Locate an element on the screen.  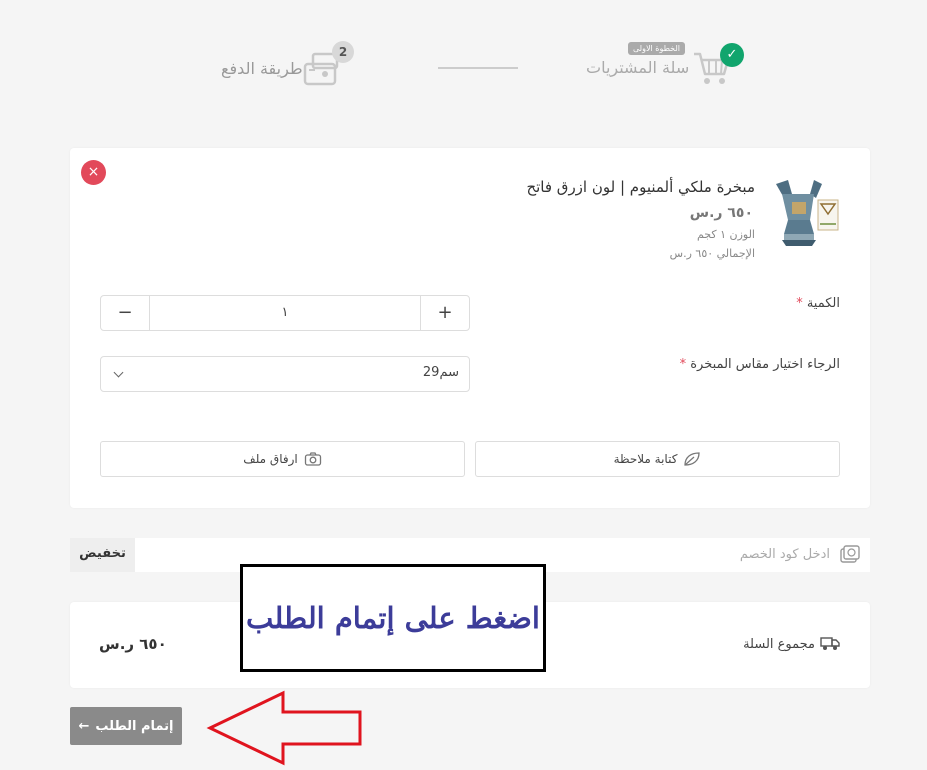
increase-quantity-button: + is located at coordinates (445, 313).